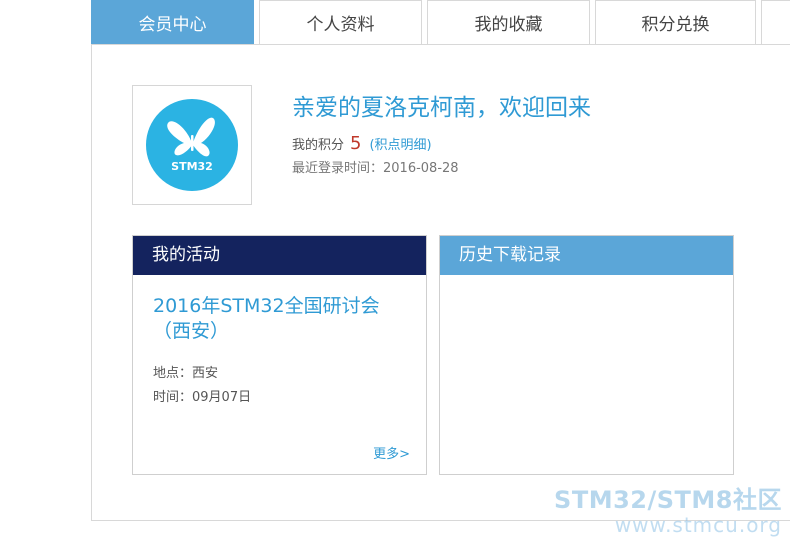 The image size is (790, 541). I want to click on tab-more, so click(775, 22).